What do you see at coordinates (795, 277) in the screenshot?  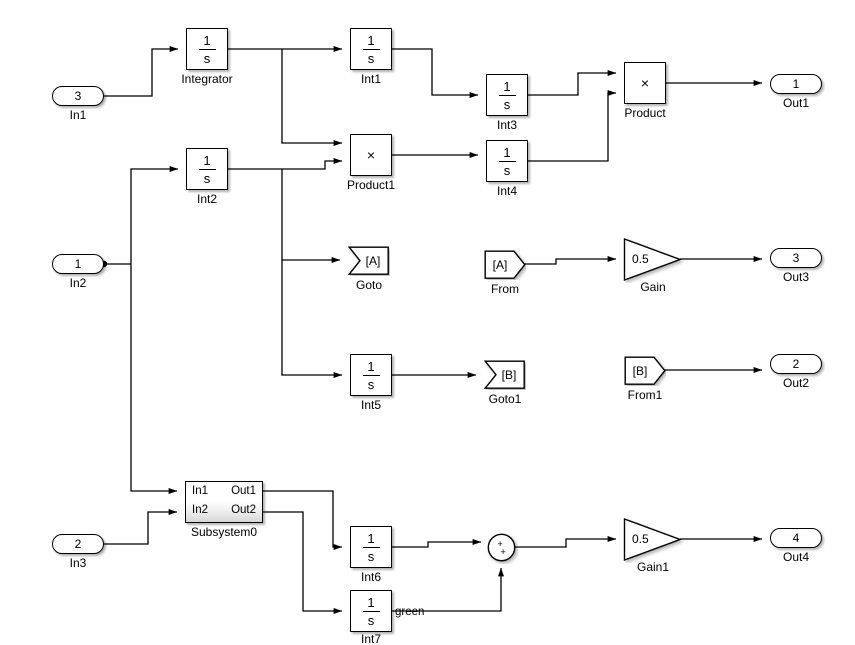 I see `outport-out3-label: Out3` at bounding box center [795, 277].